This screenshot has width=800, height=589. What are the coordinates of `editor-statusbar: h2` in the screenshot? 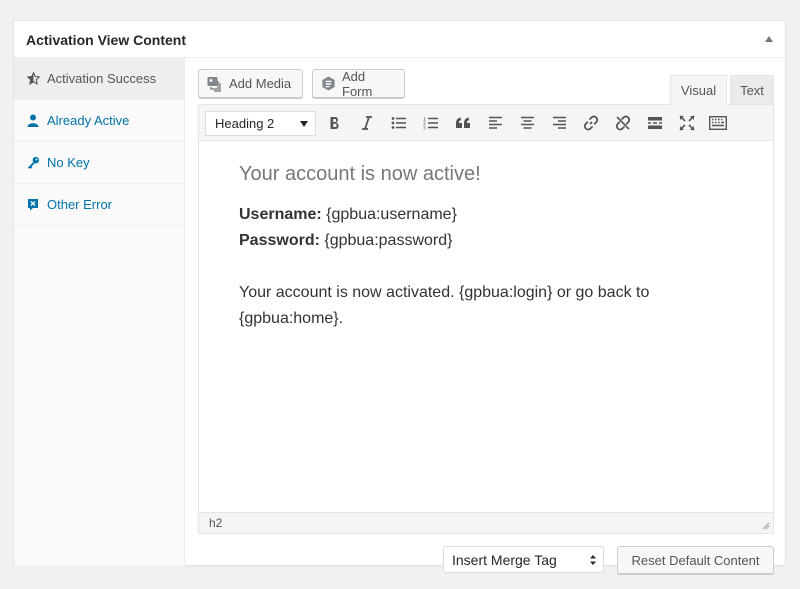 It's located at (486, 522).